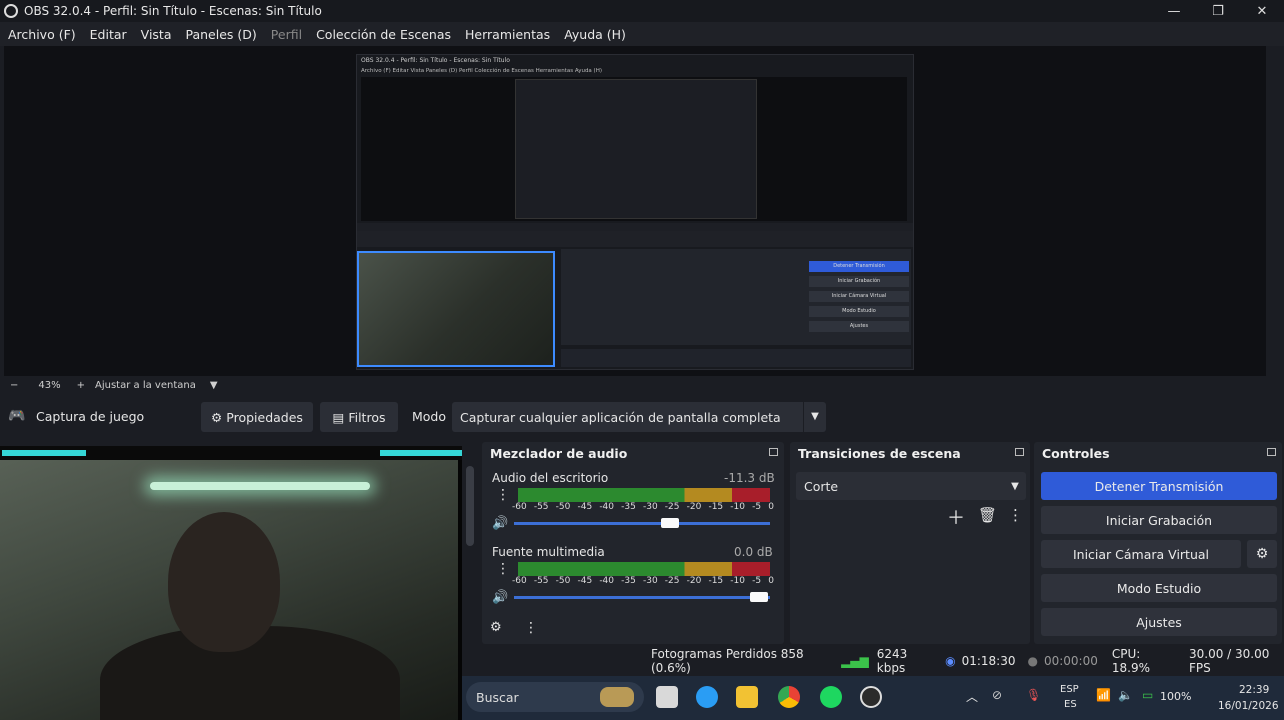 The image size is (1284, 720). I want to click on tick-label: -35, so click(628, 507).